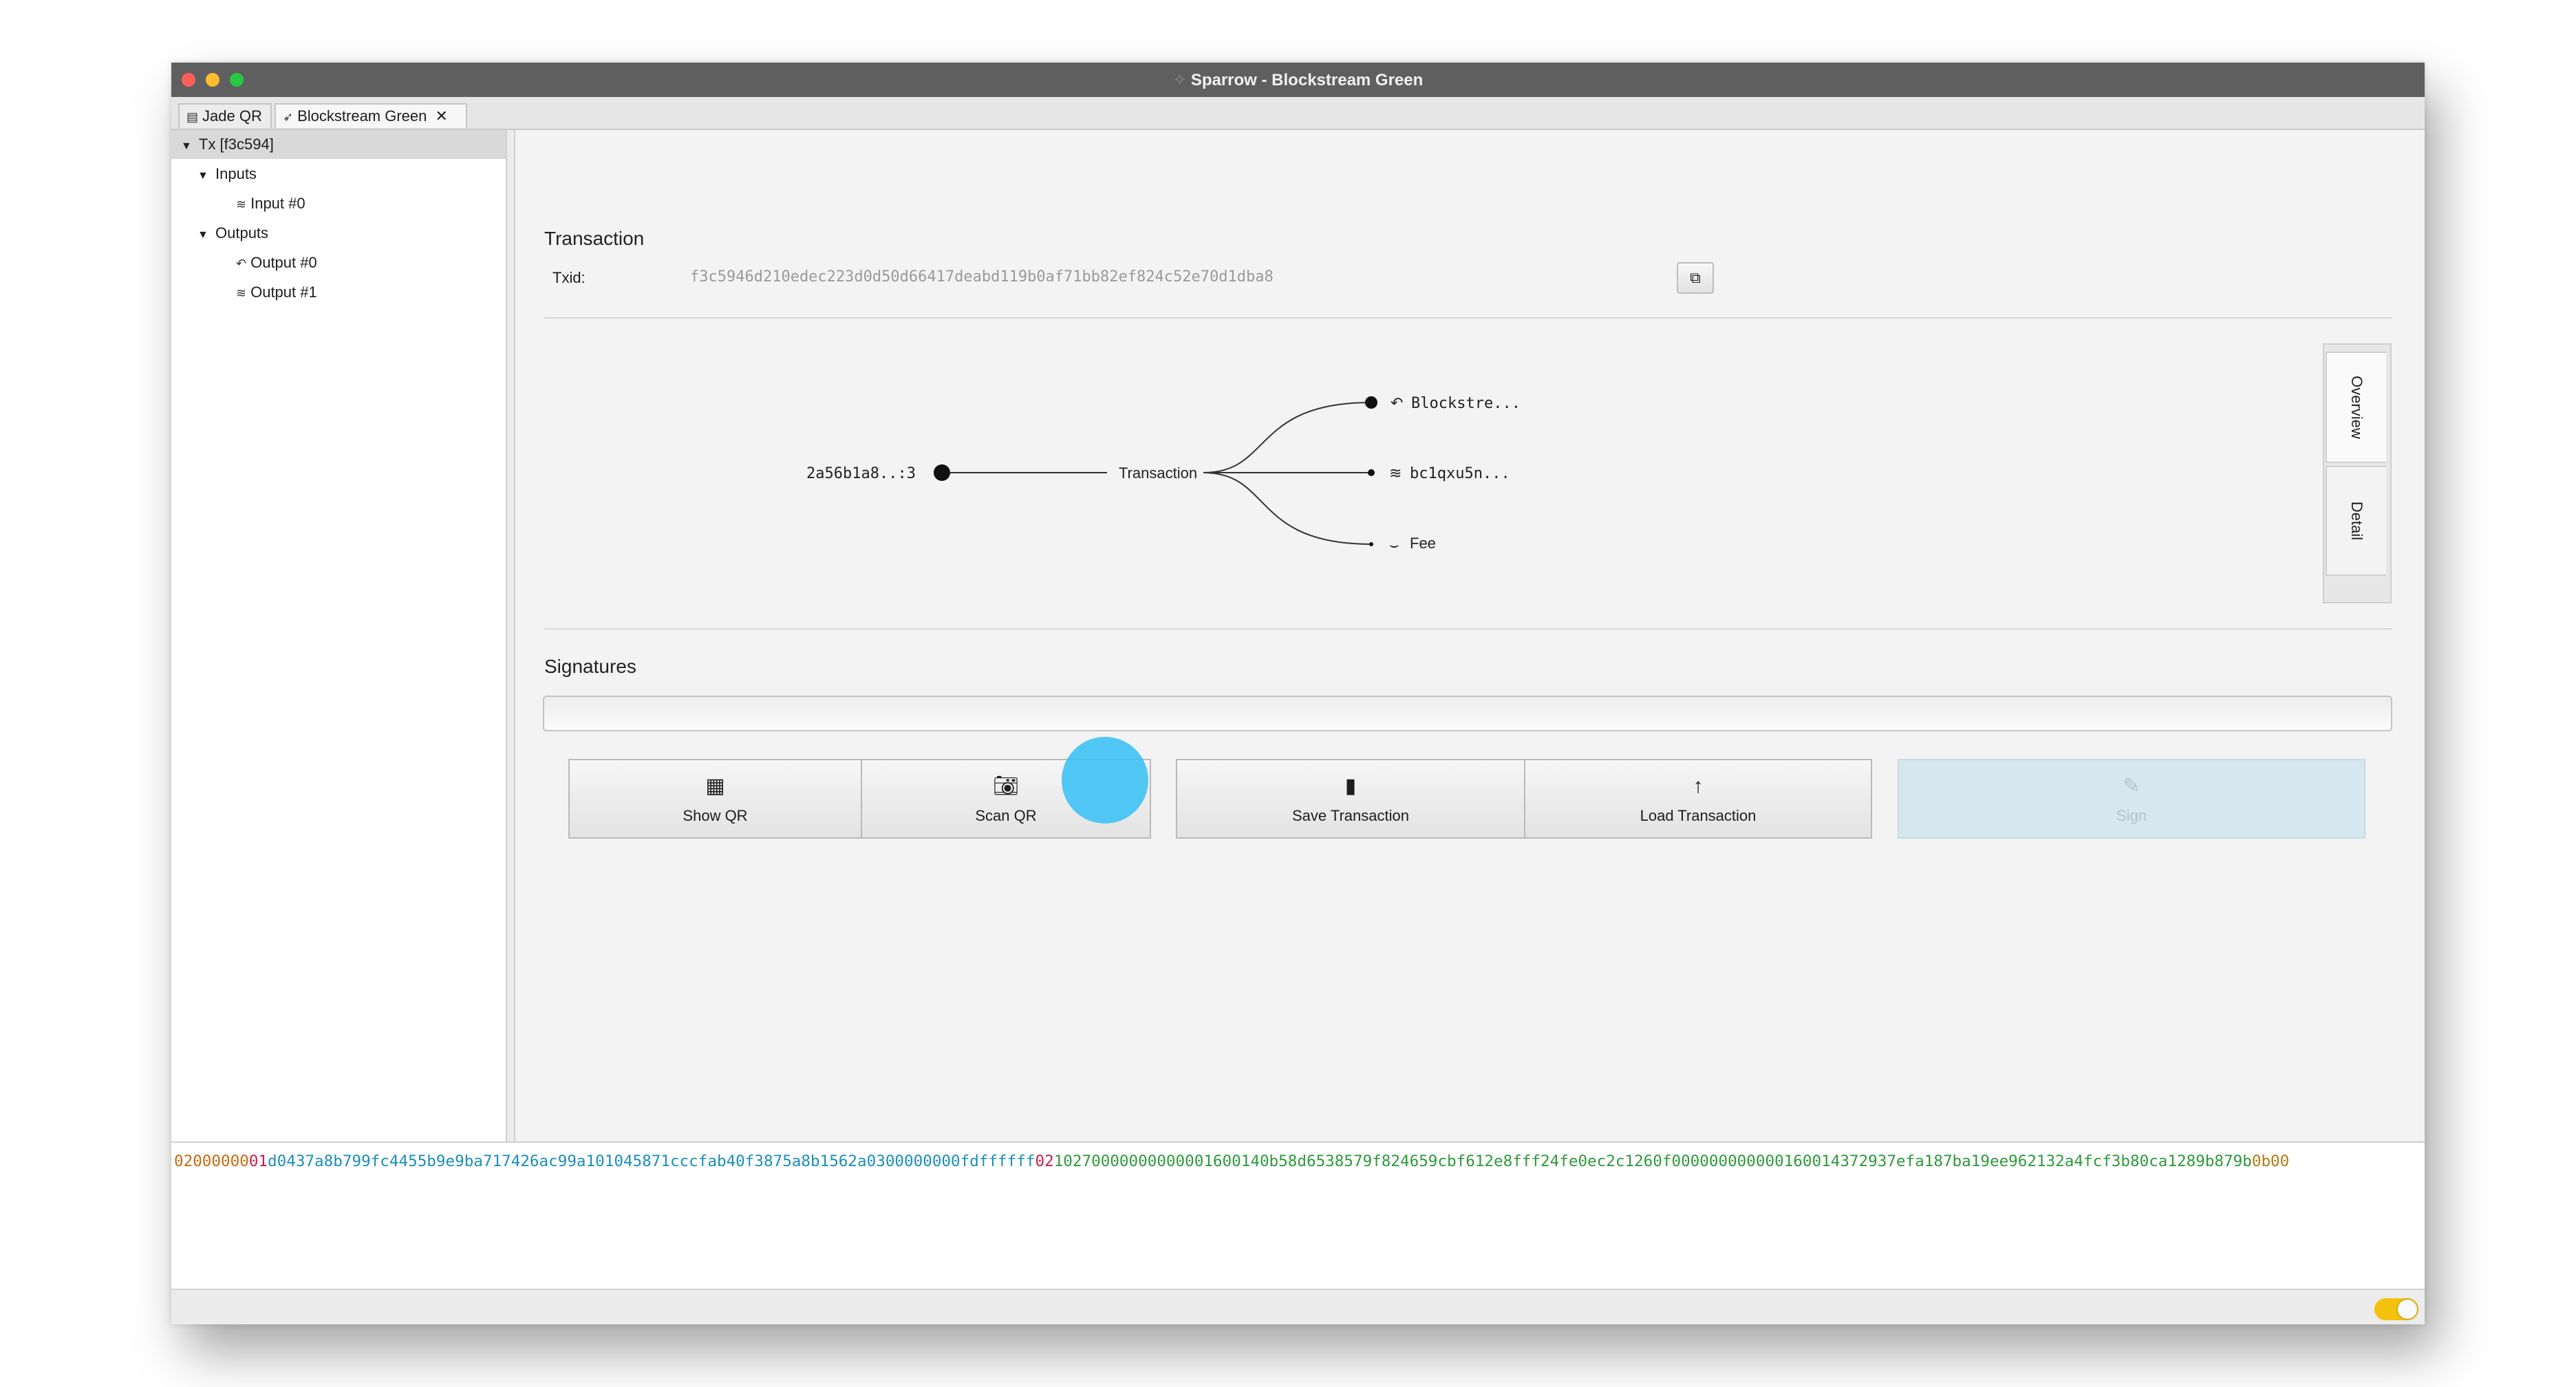  Describe the element at coordinates (288, 117) in the screenshot. I see `send-icon: ➶` at that location.